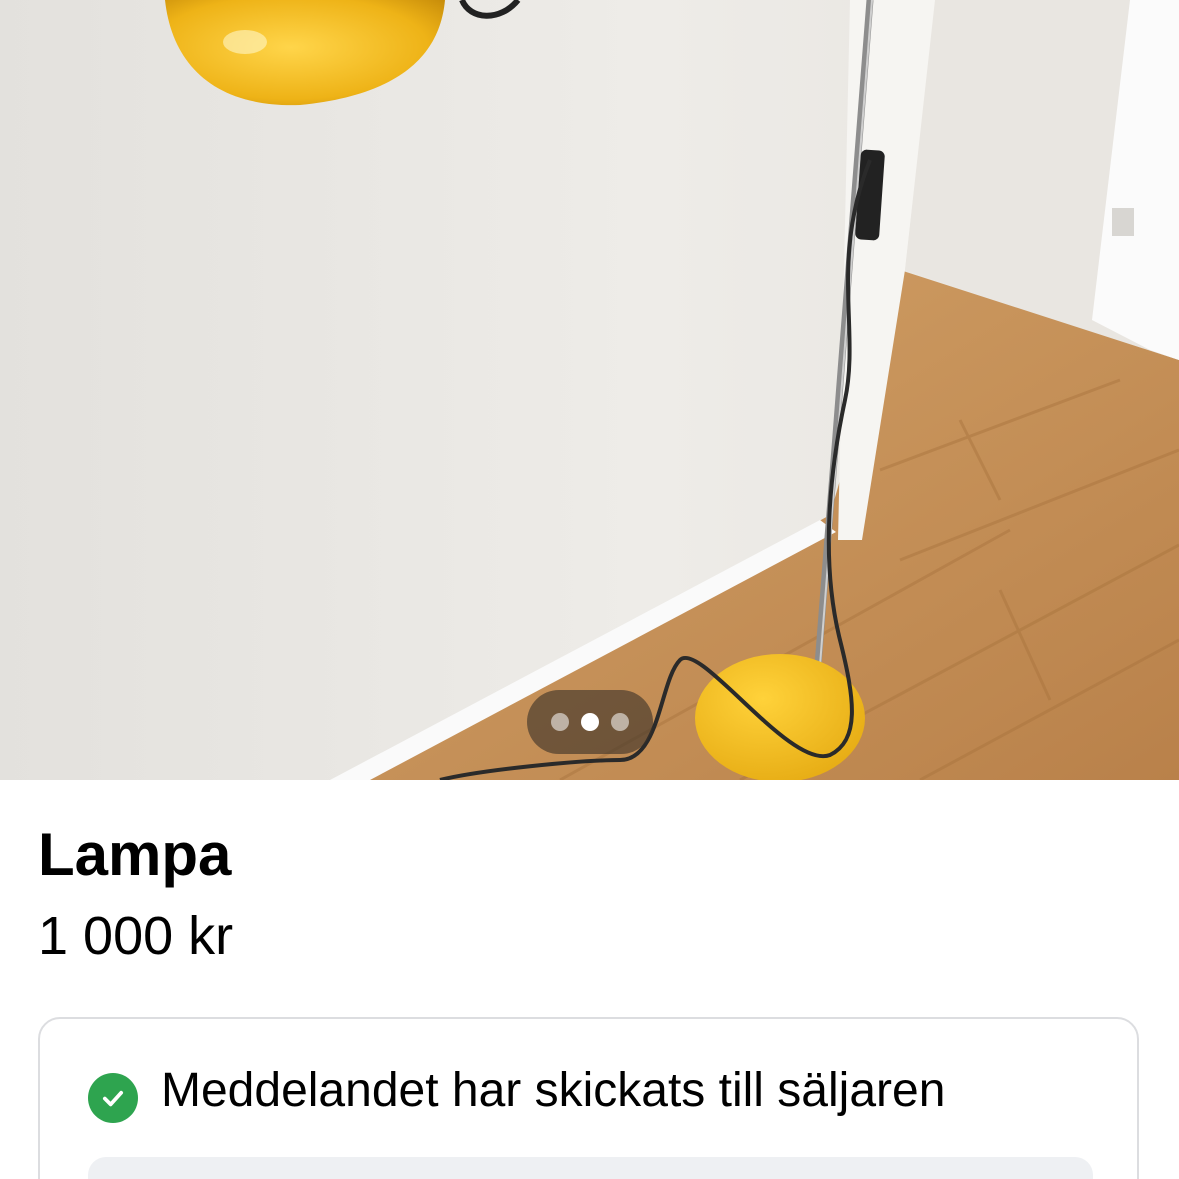 This screenshot has height=1179, width=1179. Describe the element at coordinates (590, 1168) in the screenshot. I see `message-field` at that location.